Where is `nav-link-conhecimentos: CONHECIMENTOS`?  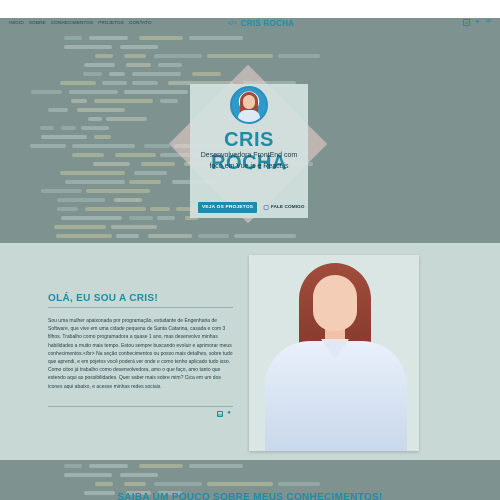
nav-link-conhecimentos: CONHECIMENTOS is located at coordinates (72, 22).